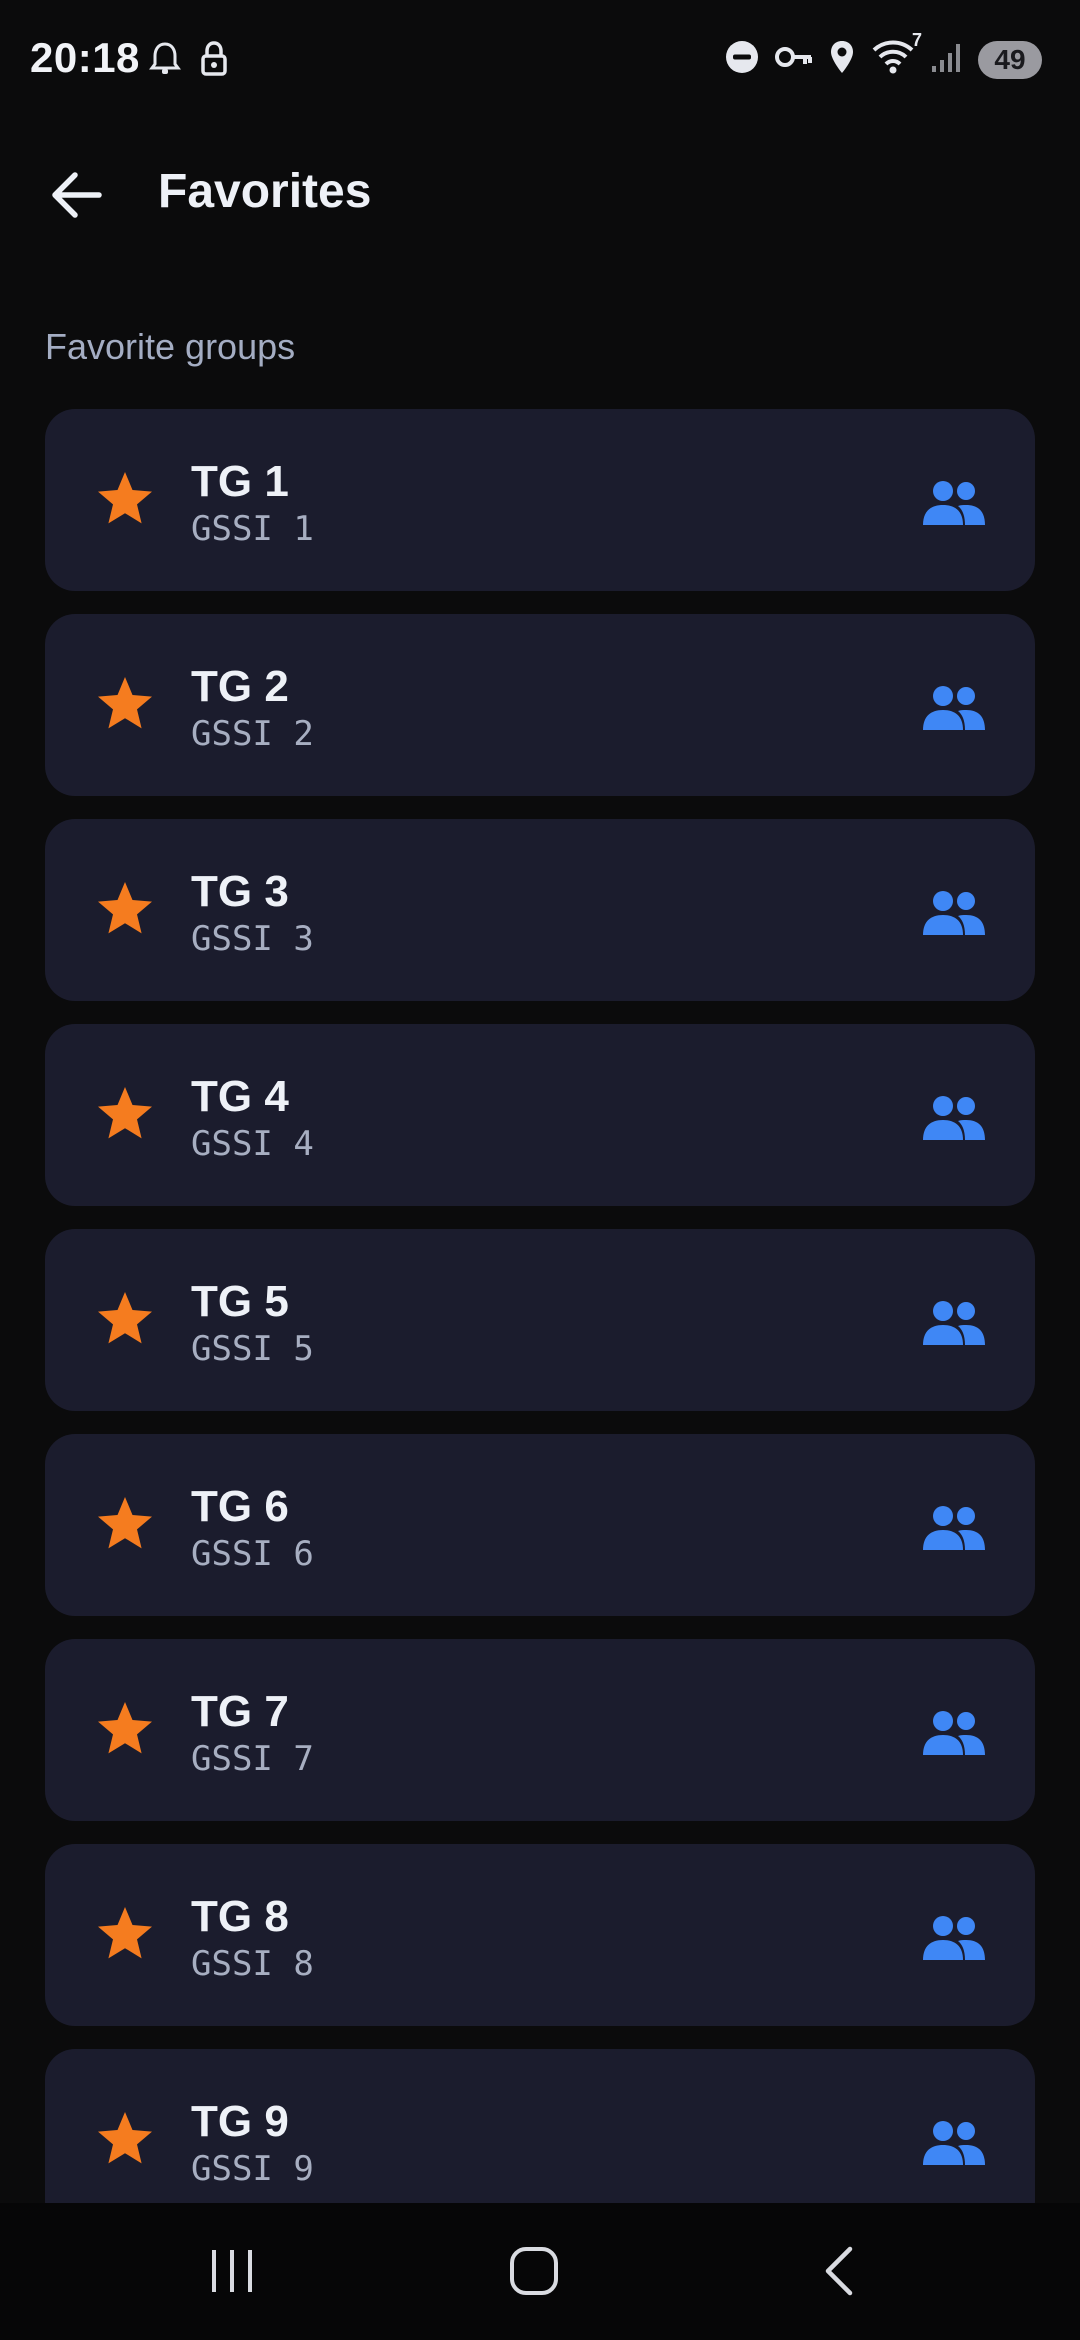 Image resolution: width=1080 pixels, height=2340 pixels. I want to click on group-list-item: TG 4 GSSI 4, so click(540, 1115).